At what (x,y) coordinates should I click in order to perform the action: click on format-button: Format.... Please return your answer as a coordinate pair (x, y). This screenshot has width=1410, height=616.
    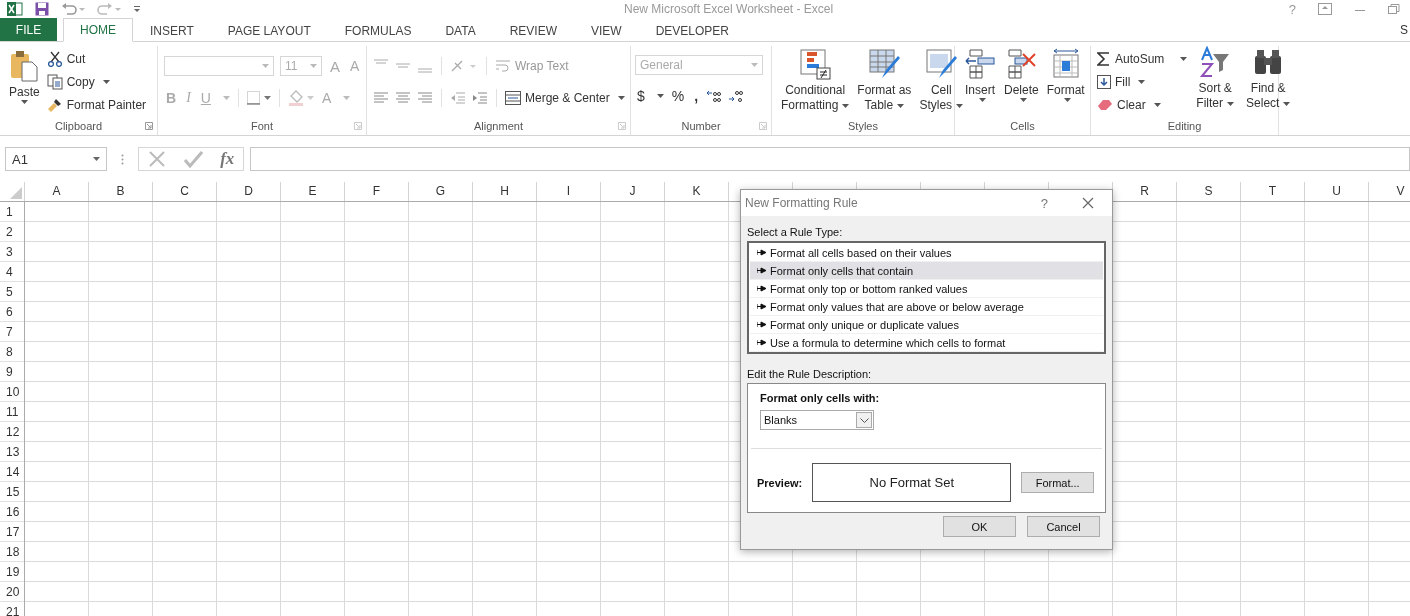
    Looking at the image, I should click on (1057, 482).